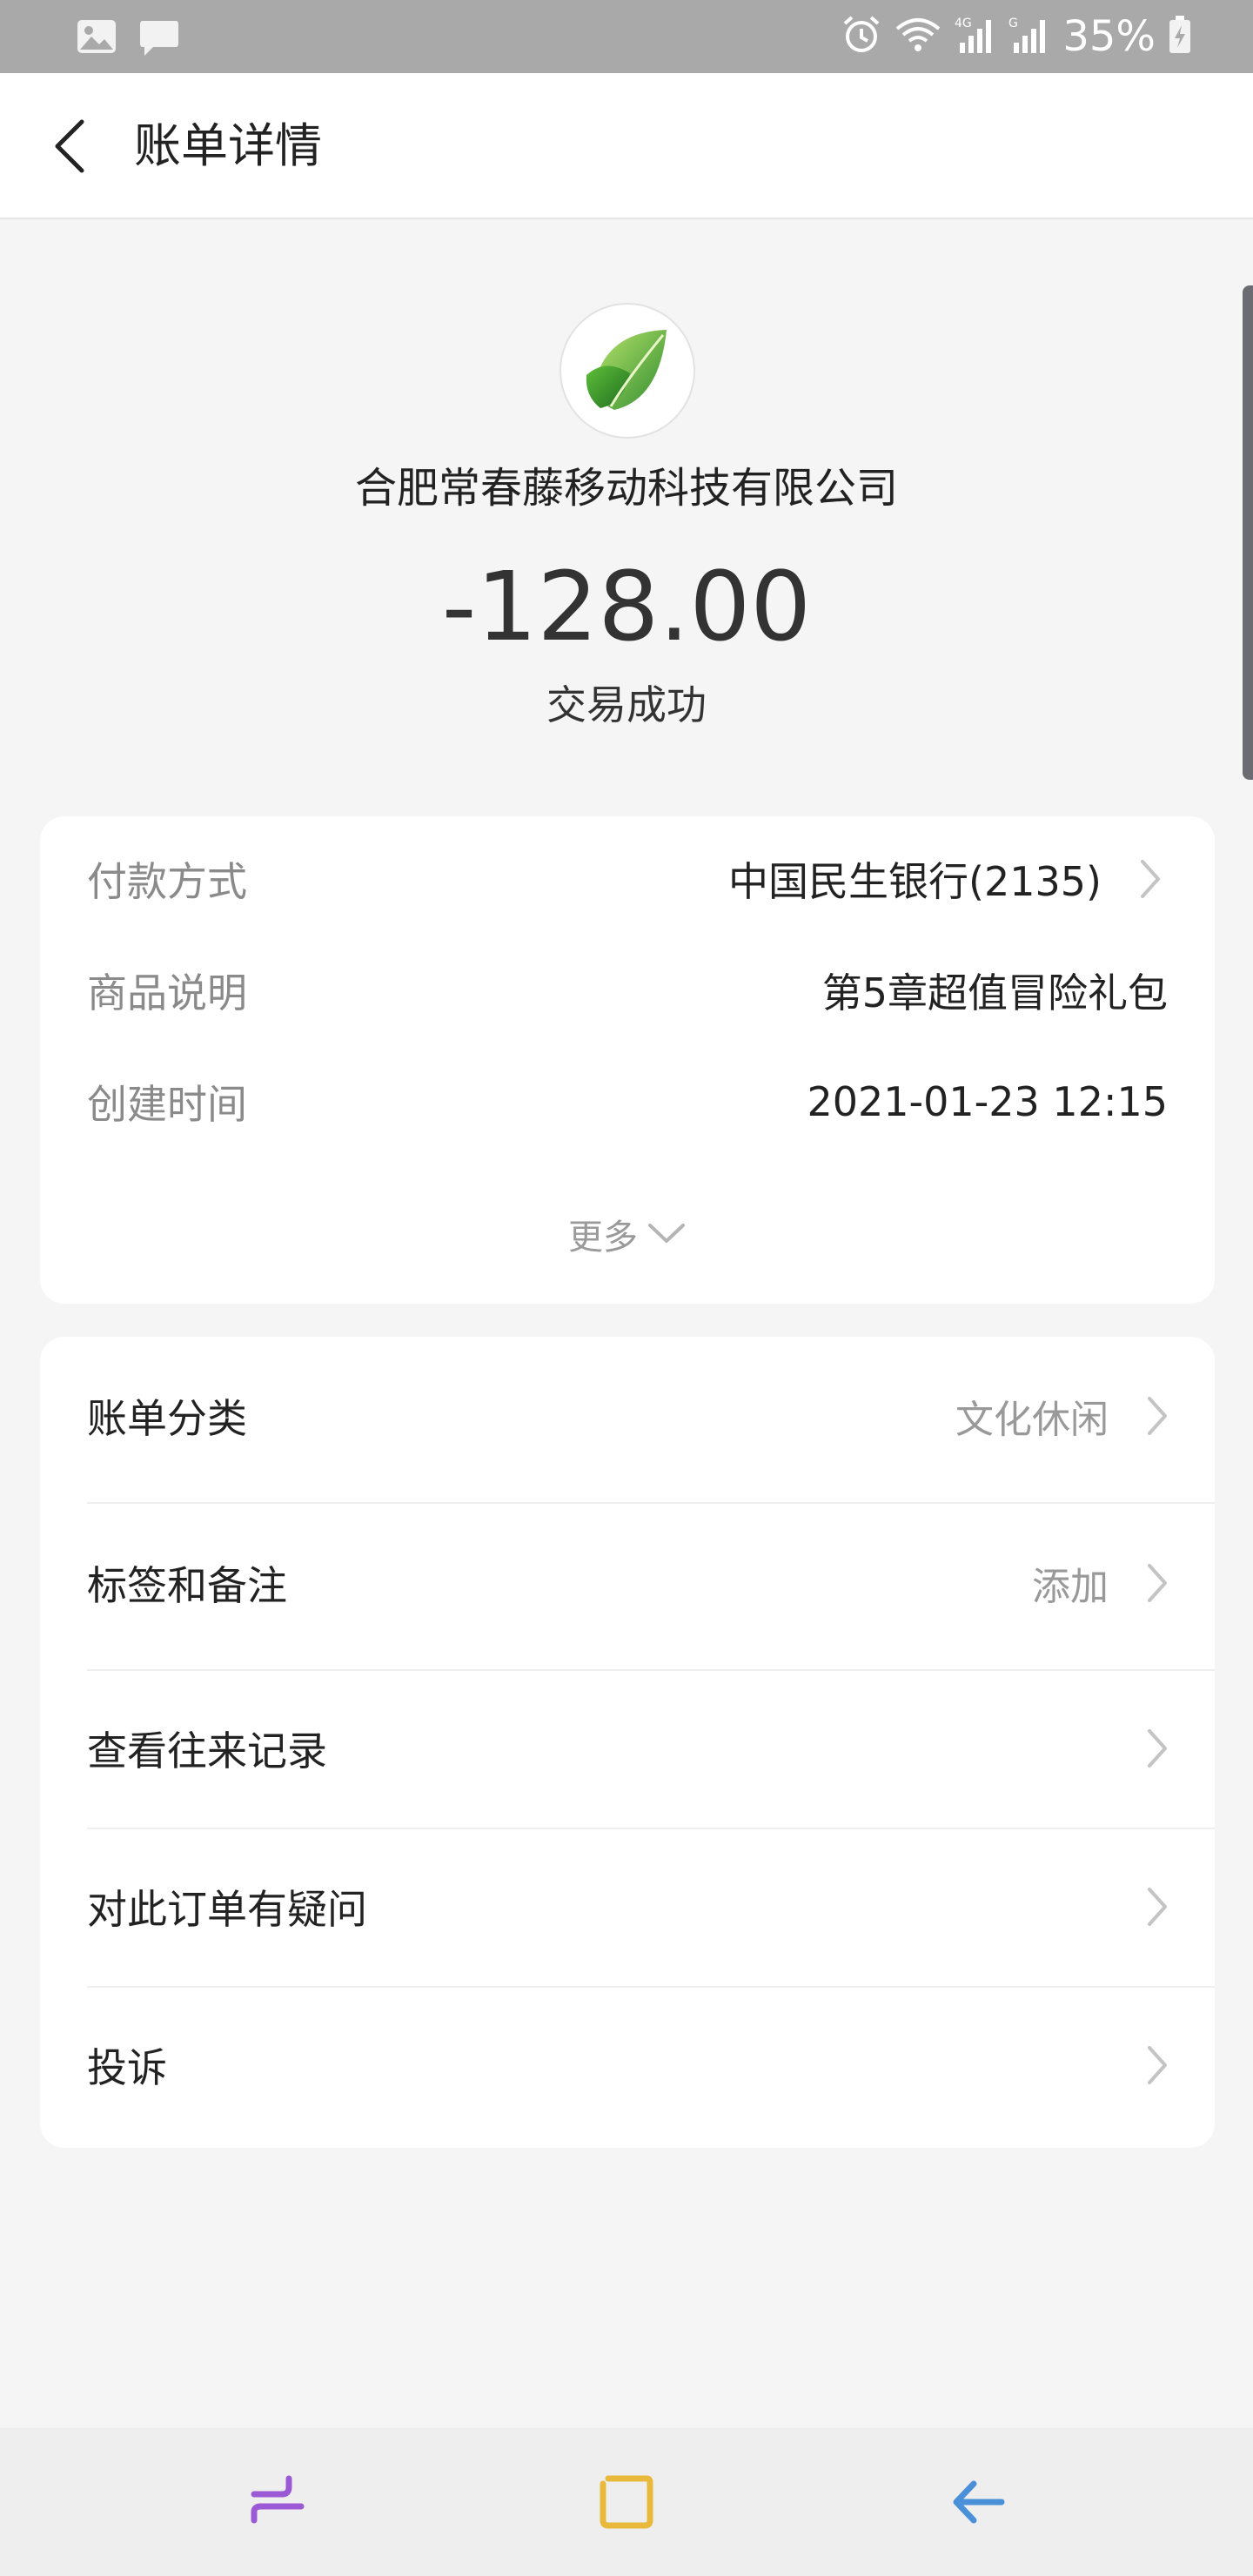  Describe the element at coordinates (626, 606) in the screenshot. I see `transaction-amount: -128.00` at that location.